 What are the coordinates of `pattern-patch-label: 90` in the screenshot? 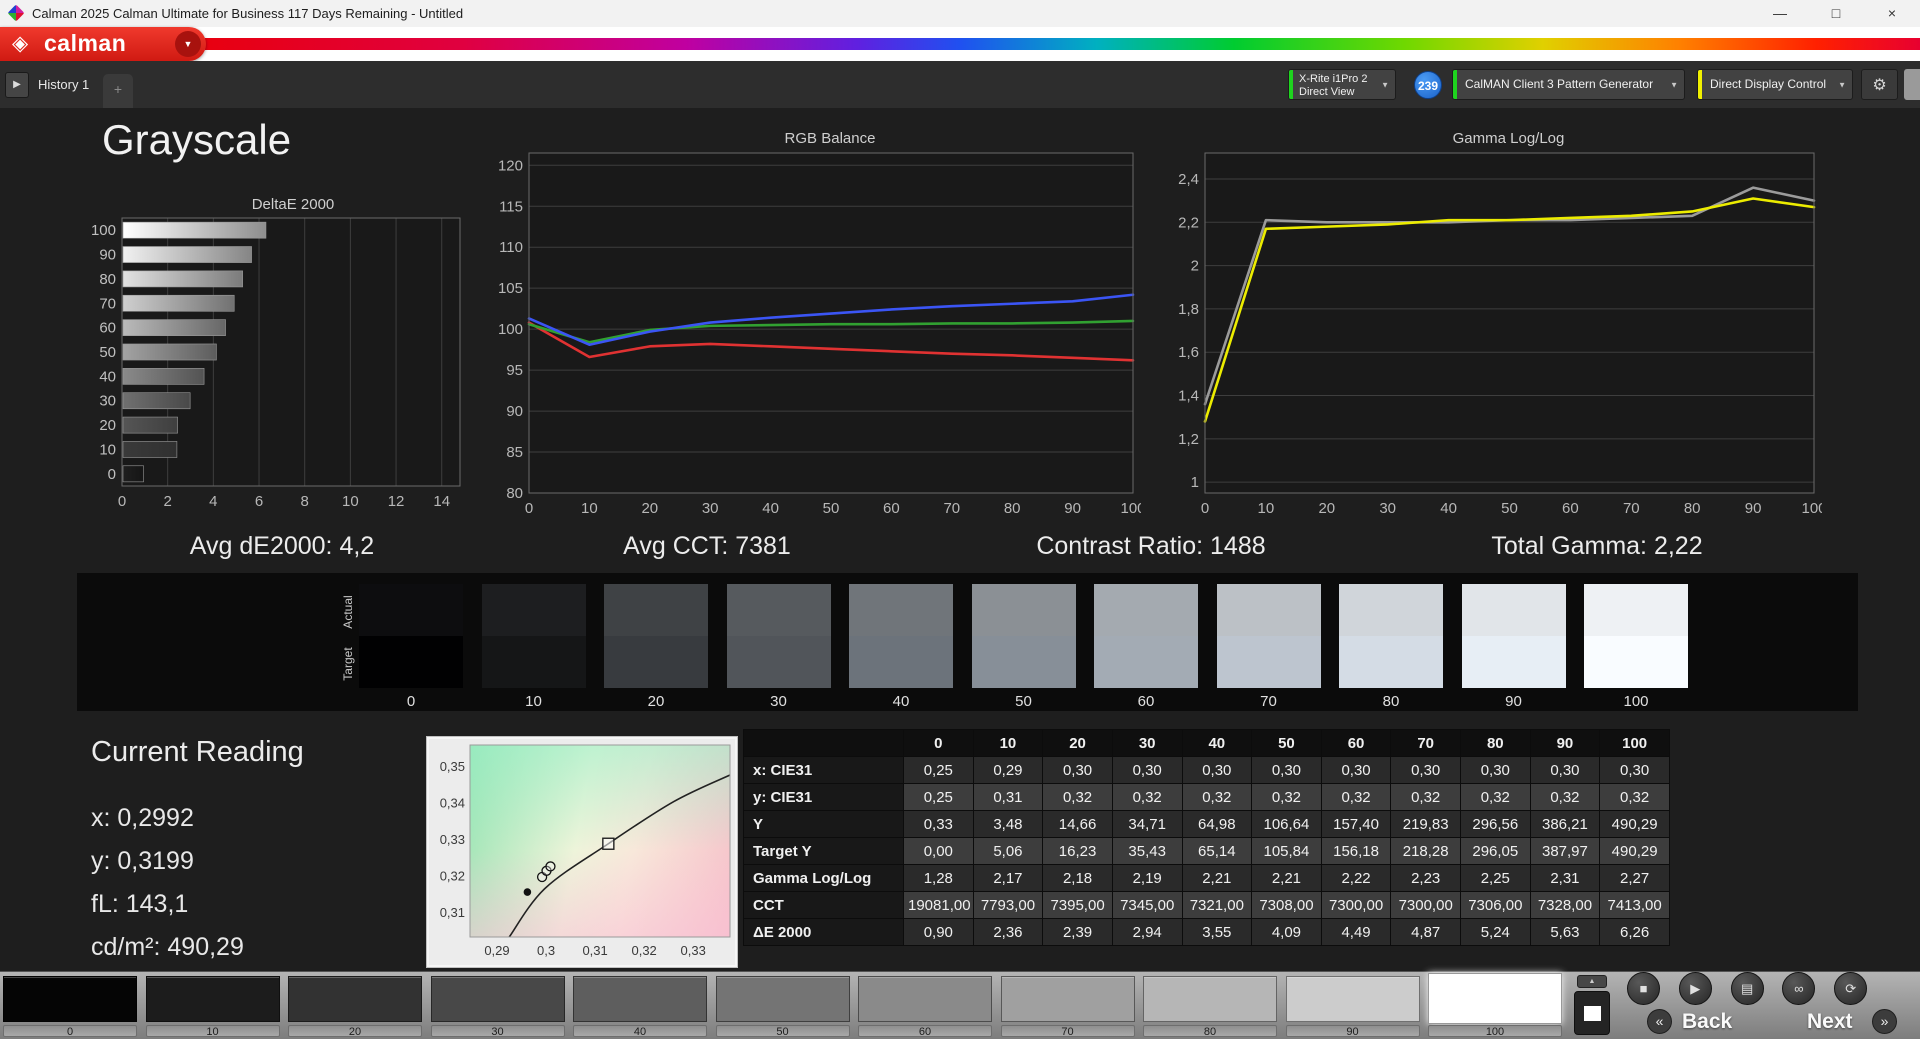 It's located at (1352, 1031).